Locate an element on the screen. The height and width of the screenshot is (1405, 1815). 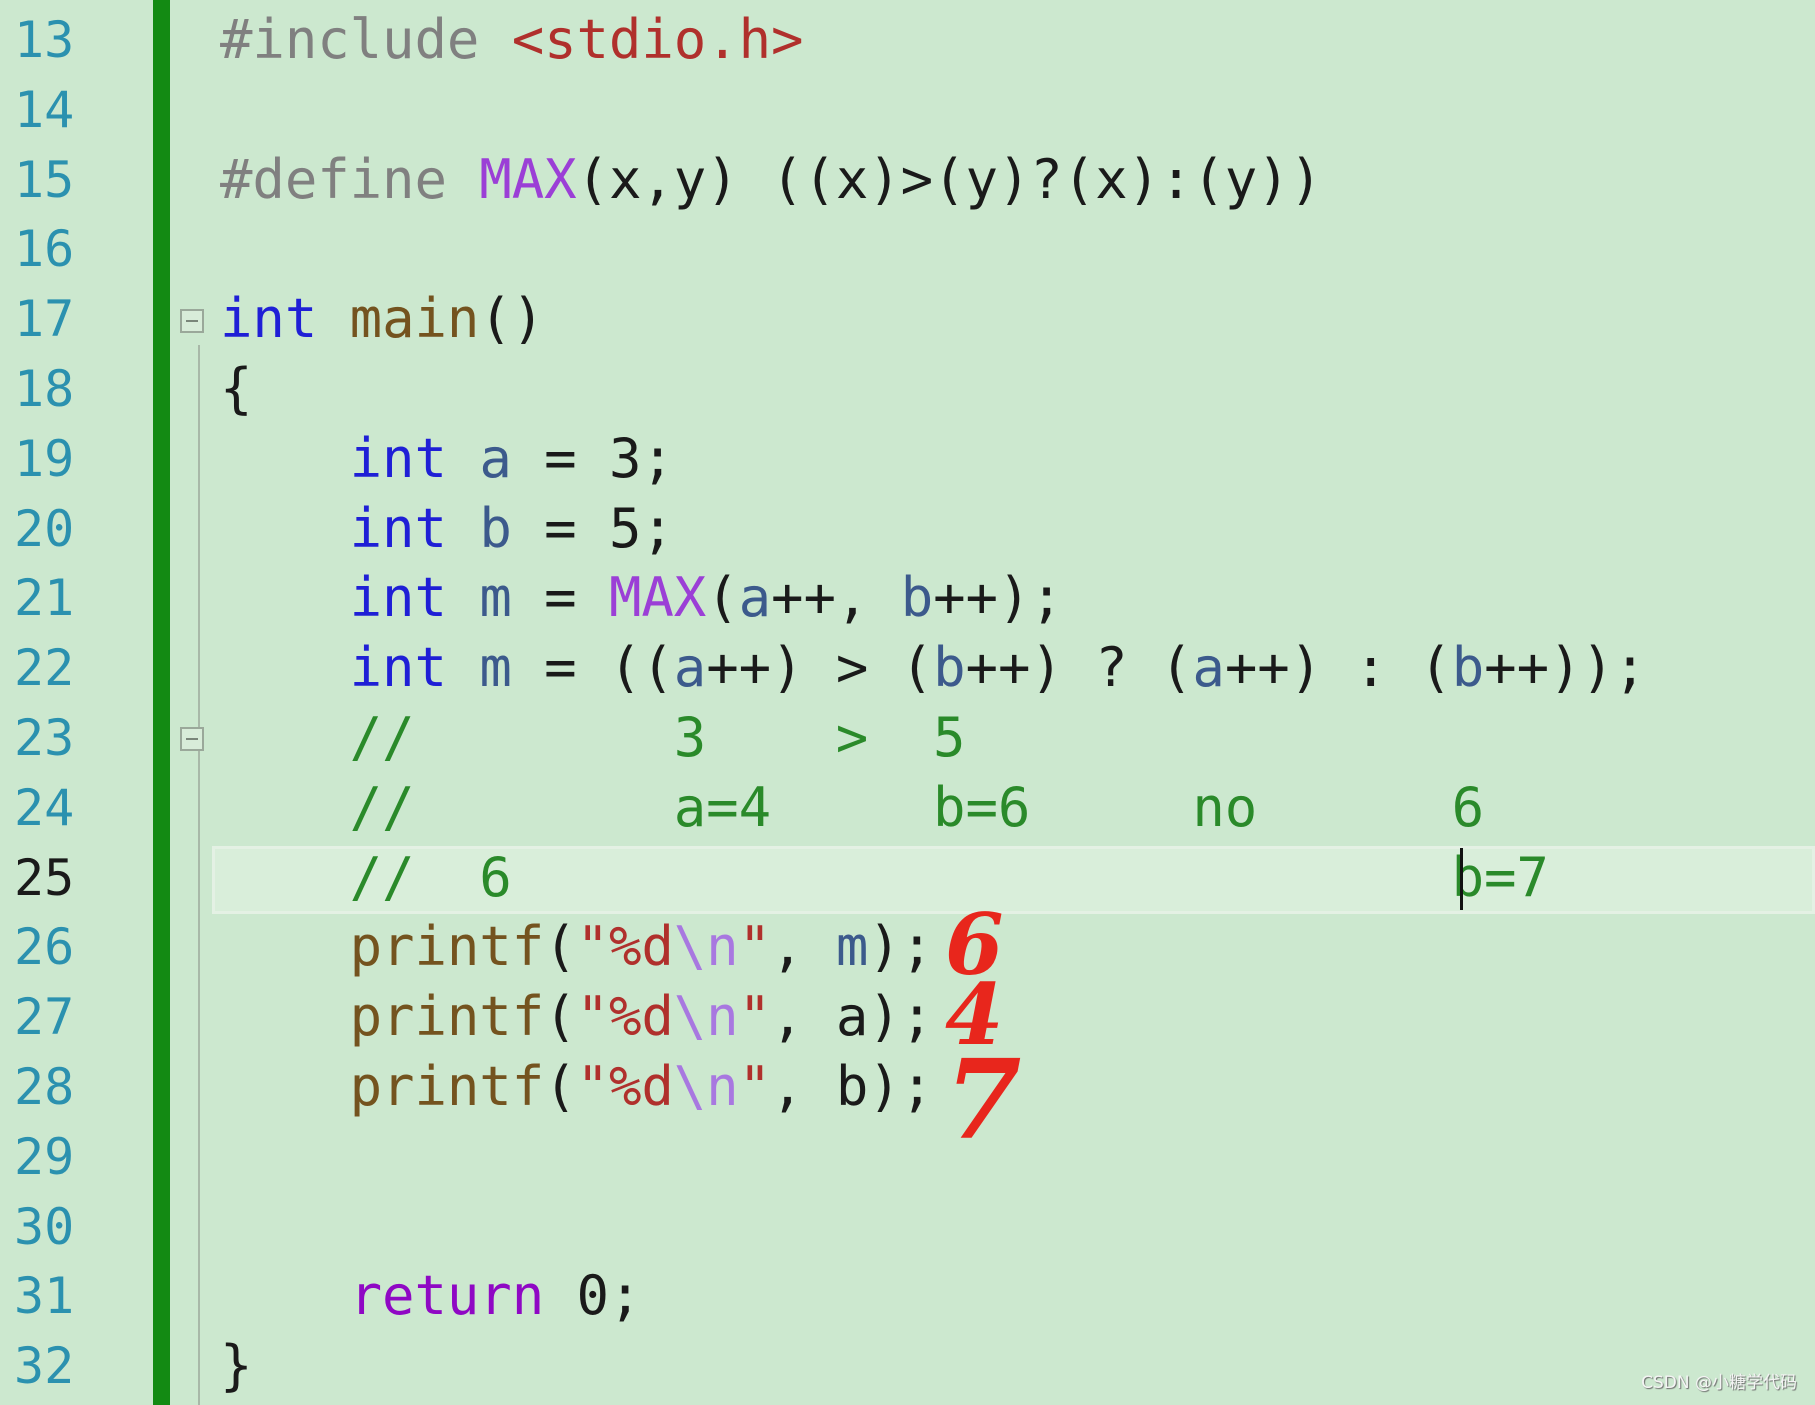
code-token: { is located at coordinates (236, 388).